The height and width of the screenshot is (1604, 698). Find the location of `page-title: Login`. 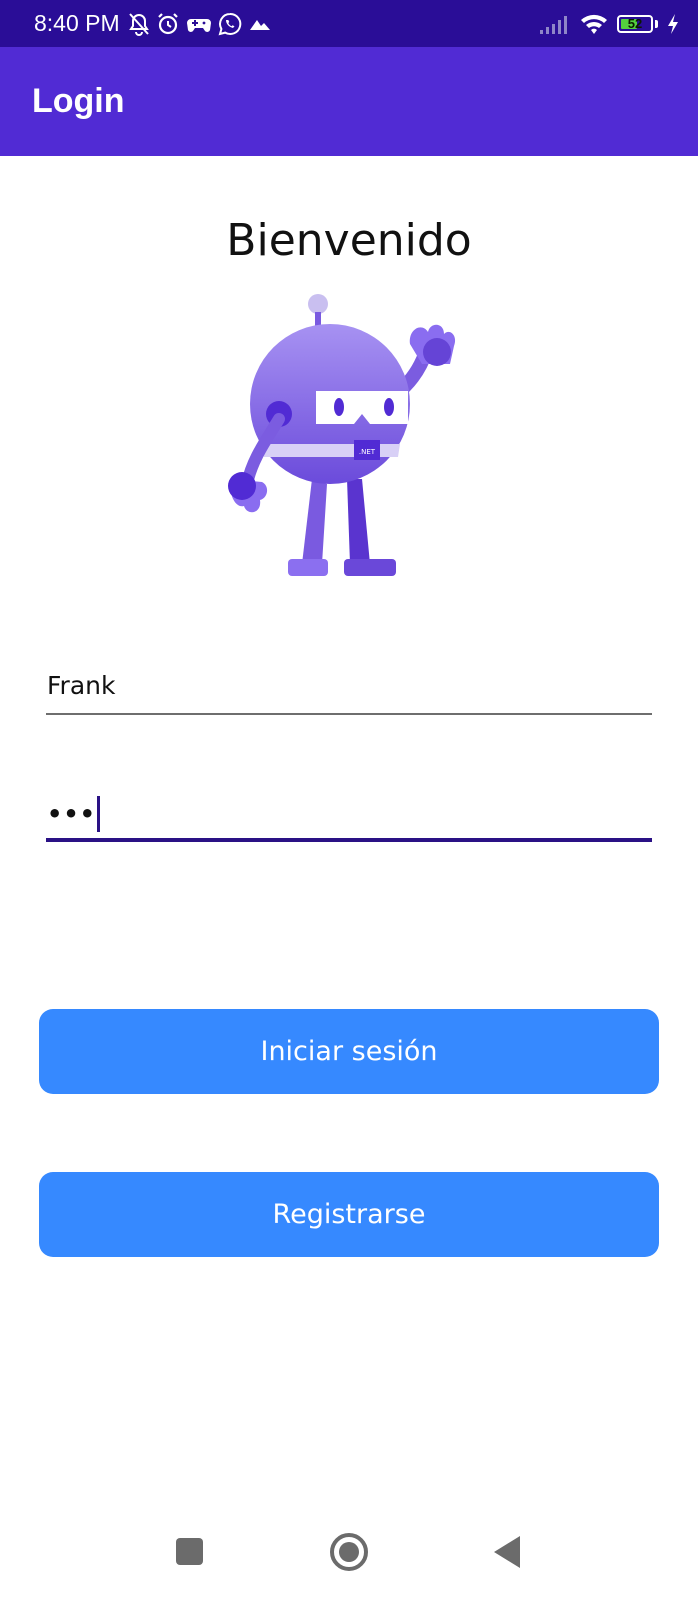

page-title: Login is located at coordinates (78, 101).